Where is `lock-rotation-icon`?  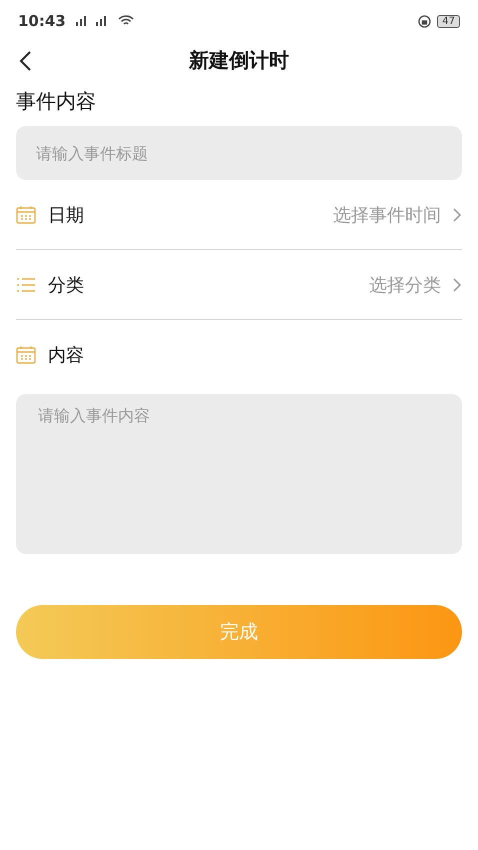 lock-rotation-icon is located at coordinates (425, 21).